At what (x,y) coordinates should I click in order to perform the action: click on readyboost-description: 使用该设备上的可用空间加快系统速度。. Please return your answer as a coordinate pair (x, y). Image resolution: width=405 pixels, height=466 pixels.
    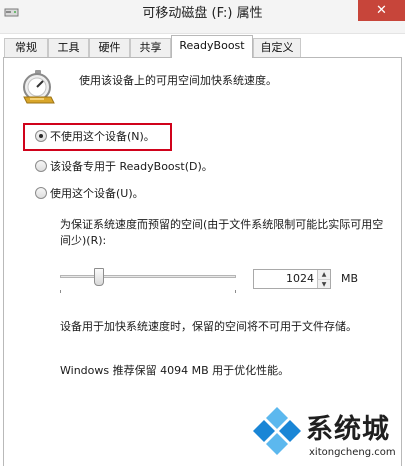
    Looking at the image, I should click on (178, 80).